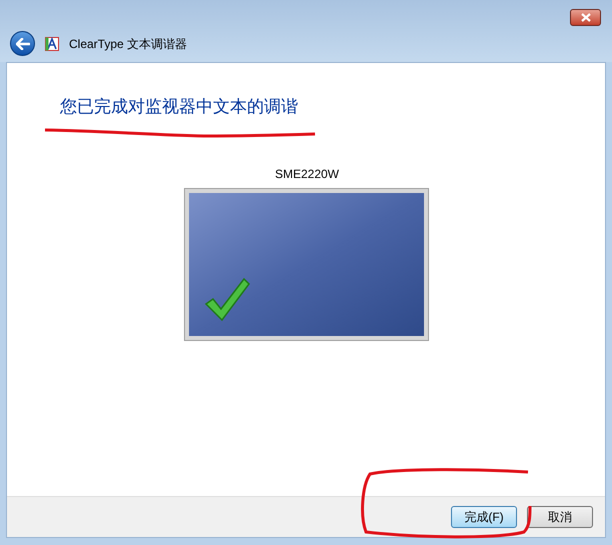  Describe the element at coordinates (52, 43) in the screenshot. I see `app-icon` at that location.